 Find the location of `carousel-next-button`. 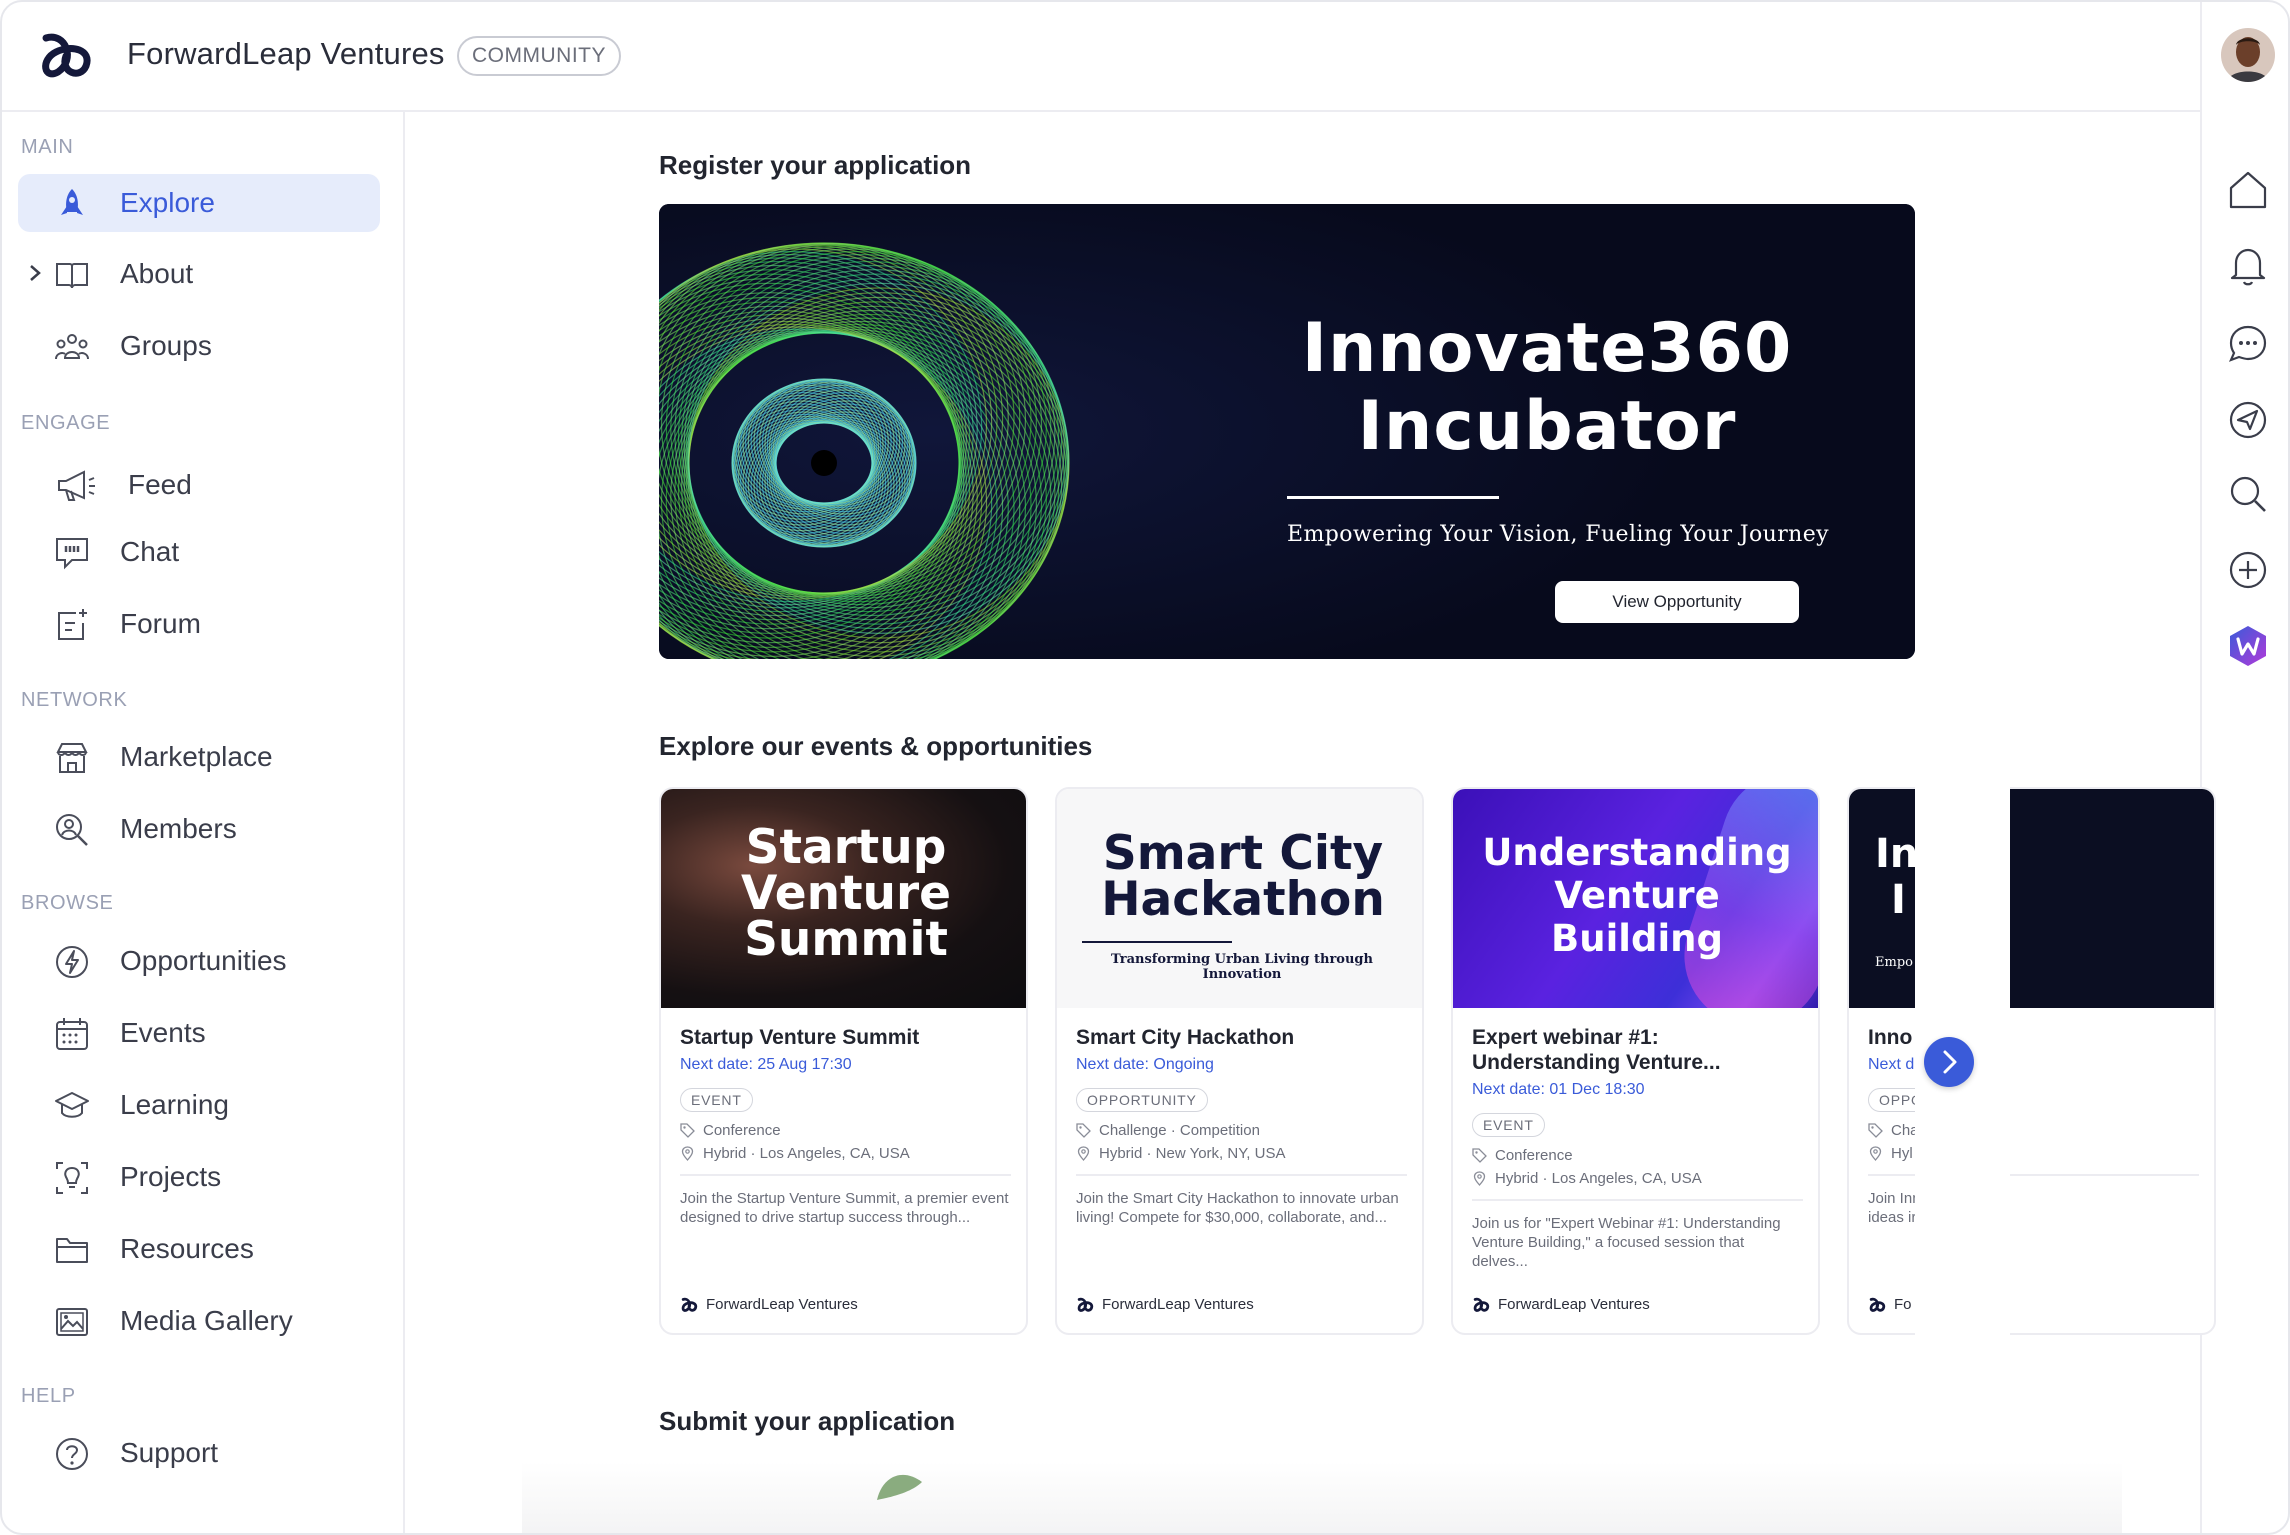

carousel-next-button is located at coordinates (1949, 1062).